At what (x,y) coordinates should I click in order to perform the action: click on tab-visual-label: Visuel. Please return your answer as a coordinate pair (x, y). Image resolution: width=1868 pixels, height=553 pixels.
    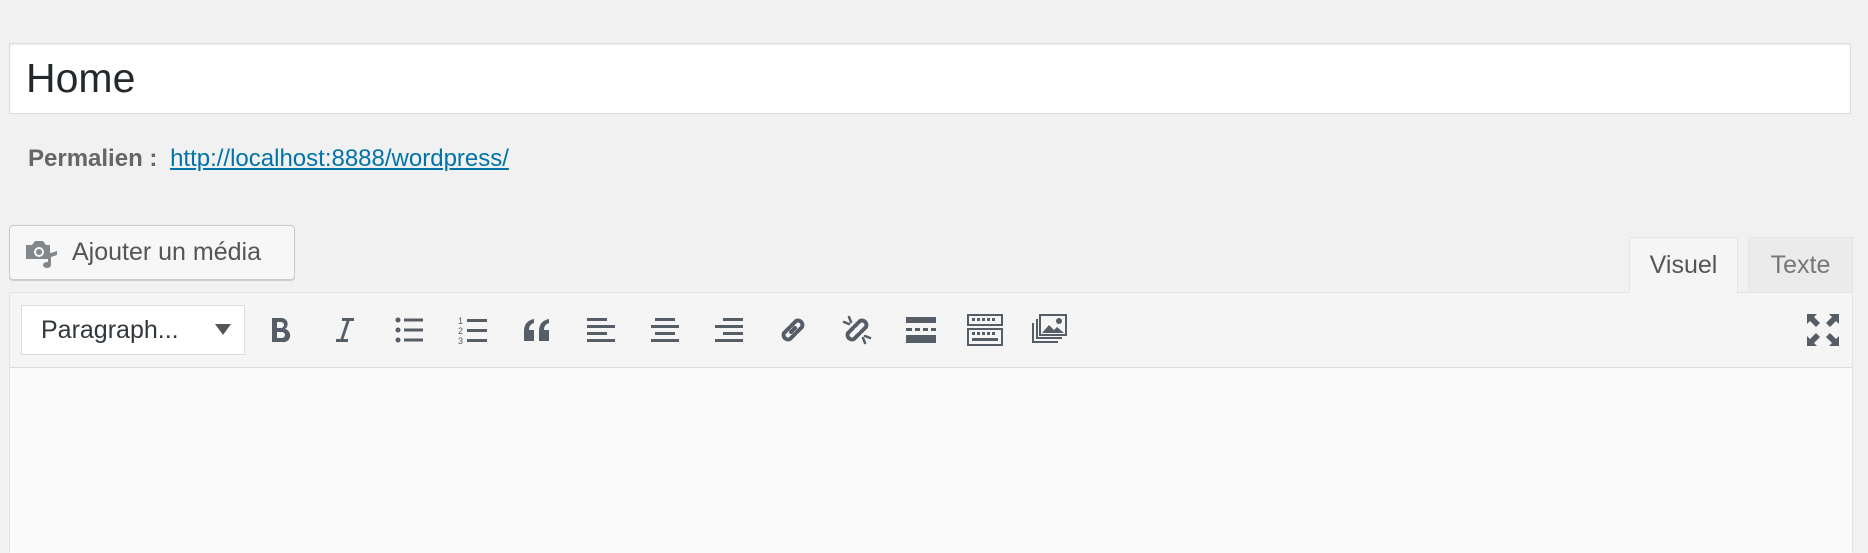
    Looking at the image, I should click on (1683, 265).